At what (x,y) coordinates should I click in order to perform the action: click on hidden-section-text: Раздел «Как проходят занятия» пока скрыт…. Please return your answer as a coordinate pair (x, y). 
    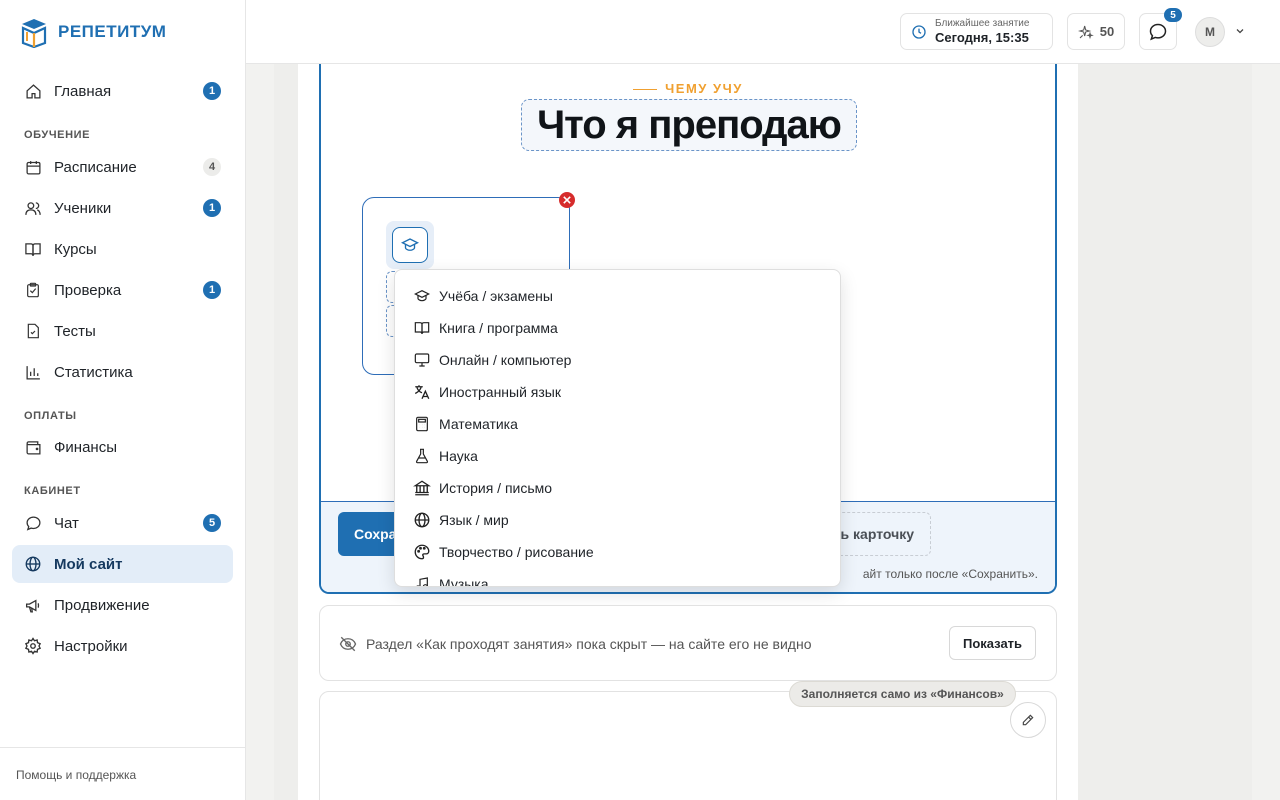
    Looking at the image, I should click on (589, 644).